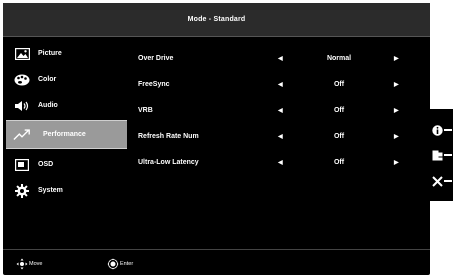 Image resolution: width=453 pixels, height=275 pixels. Describe the element at coordinates (50, 190) in the screenshot. I see `sidebar-item-label: System` at that location.